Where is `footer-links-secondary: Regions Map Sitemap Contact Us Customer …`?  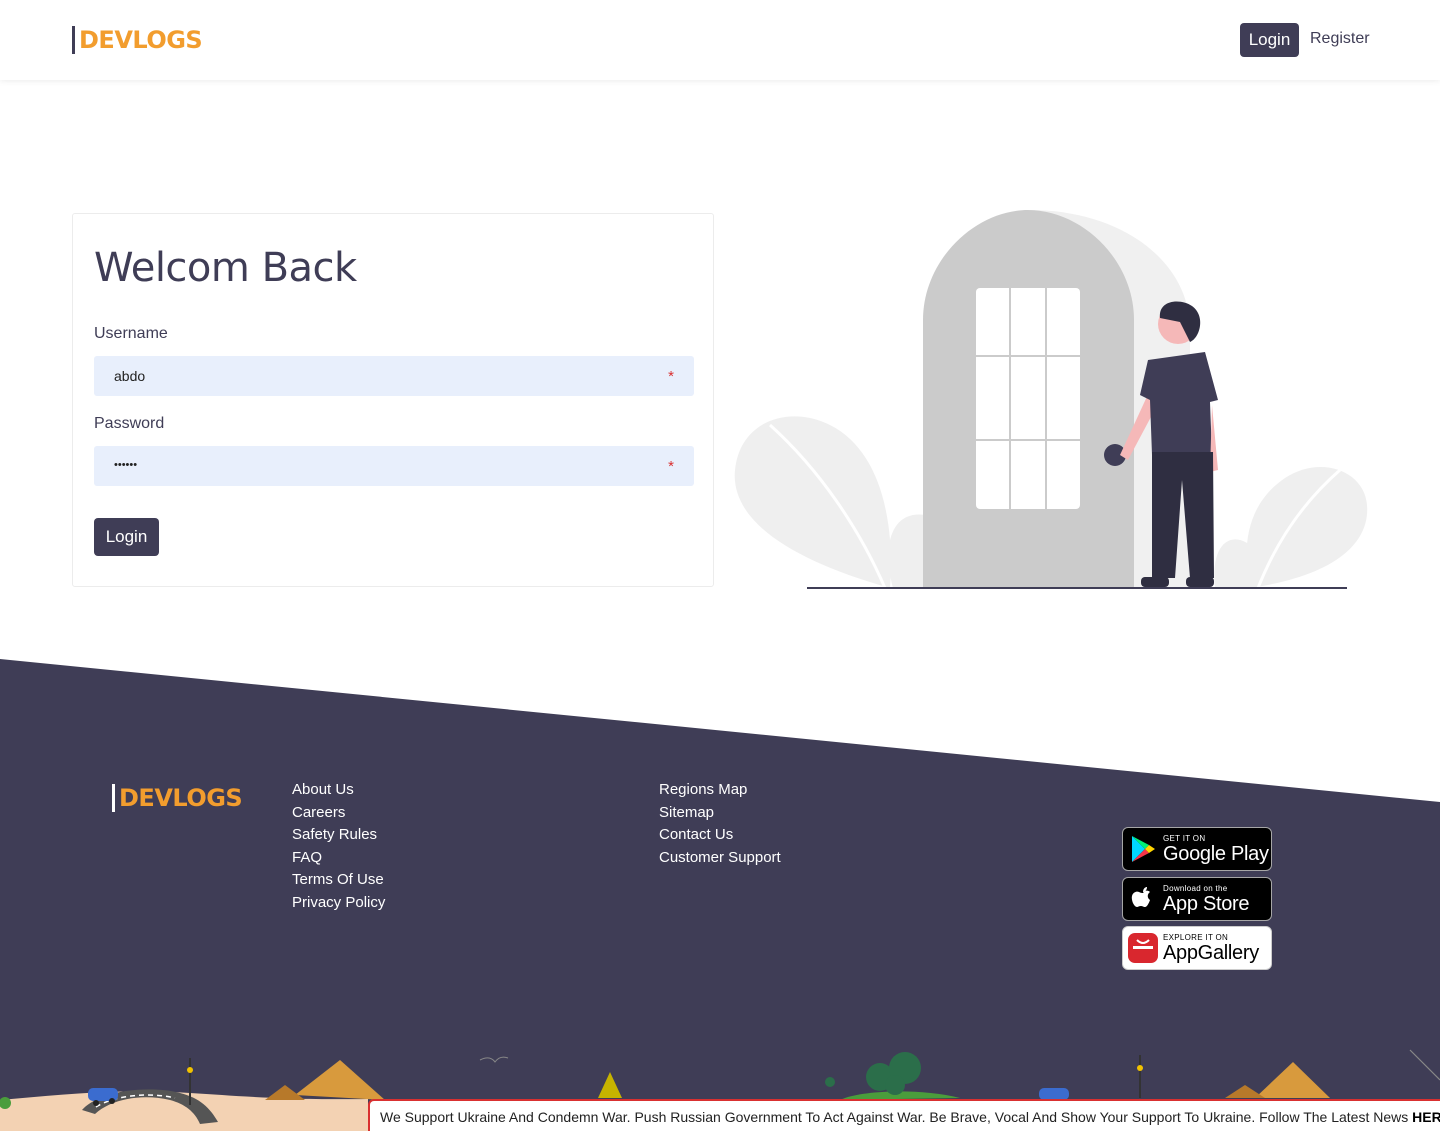
footer-links-secondary: Regions Map Sitemap Contact Us Customer … is located at coordinates (720, 824).